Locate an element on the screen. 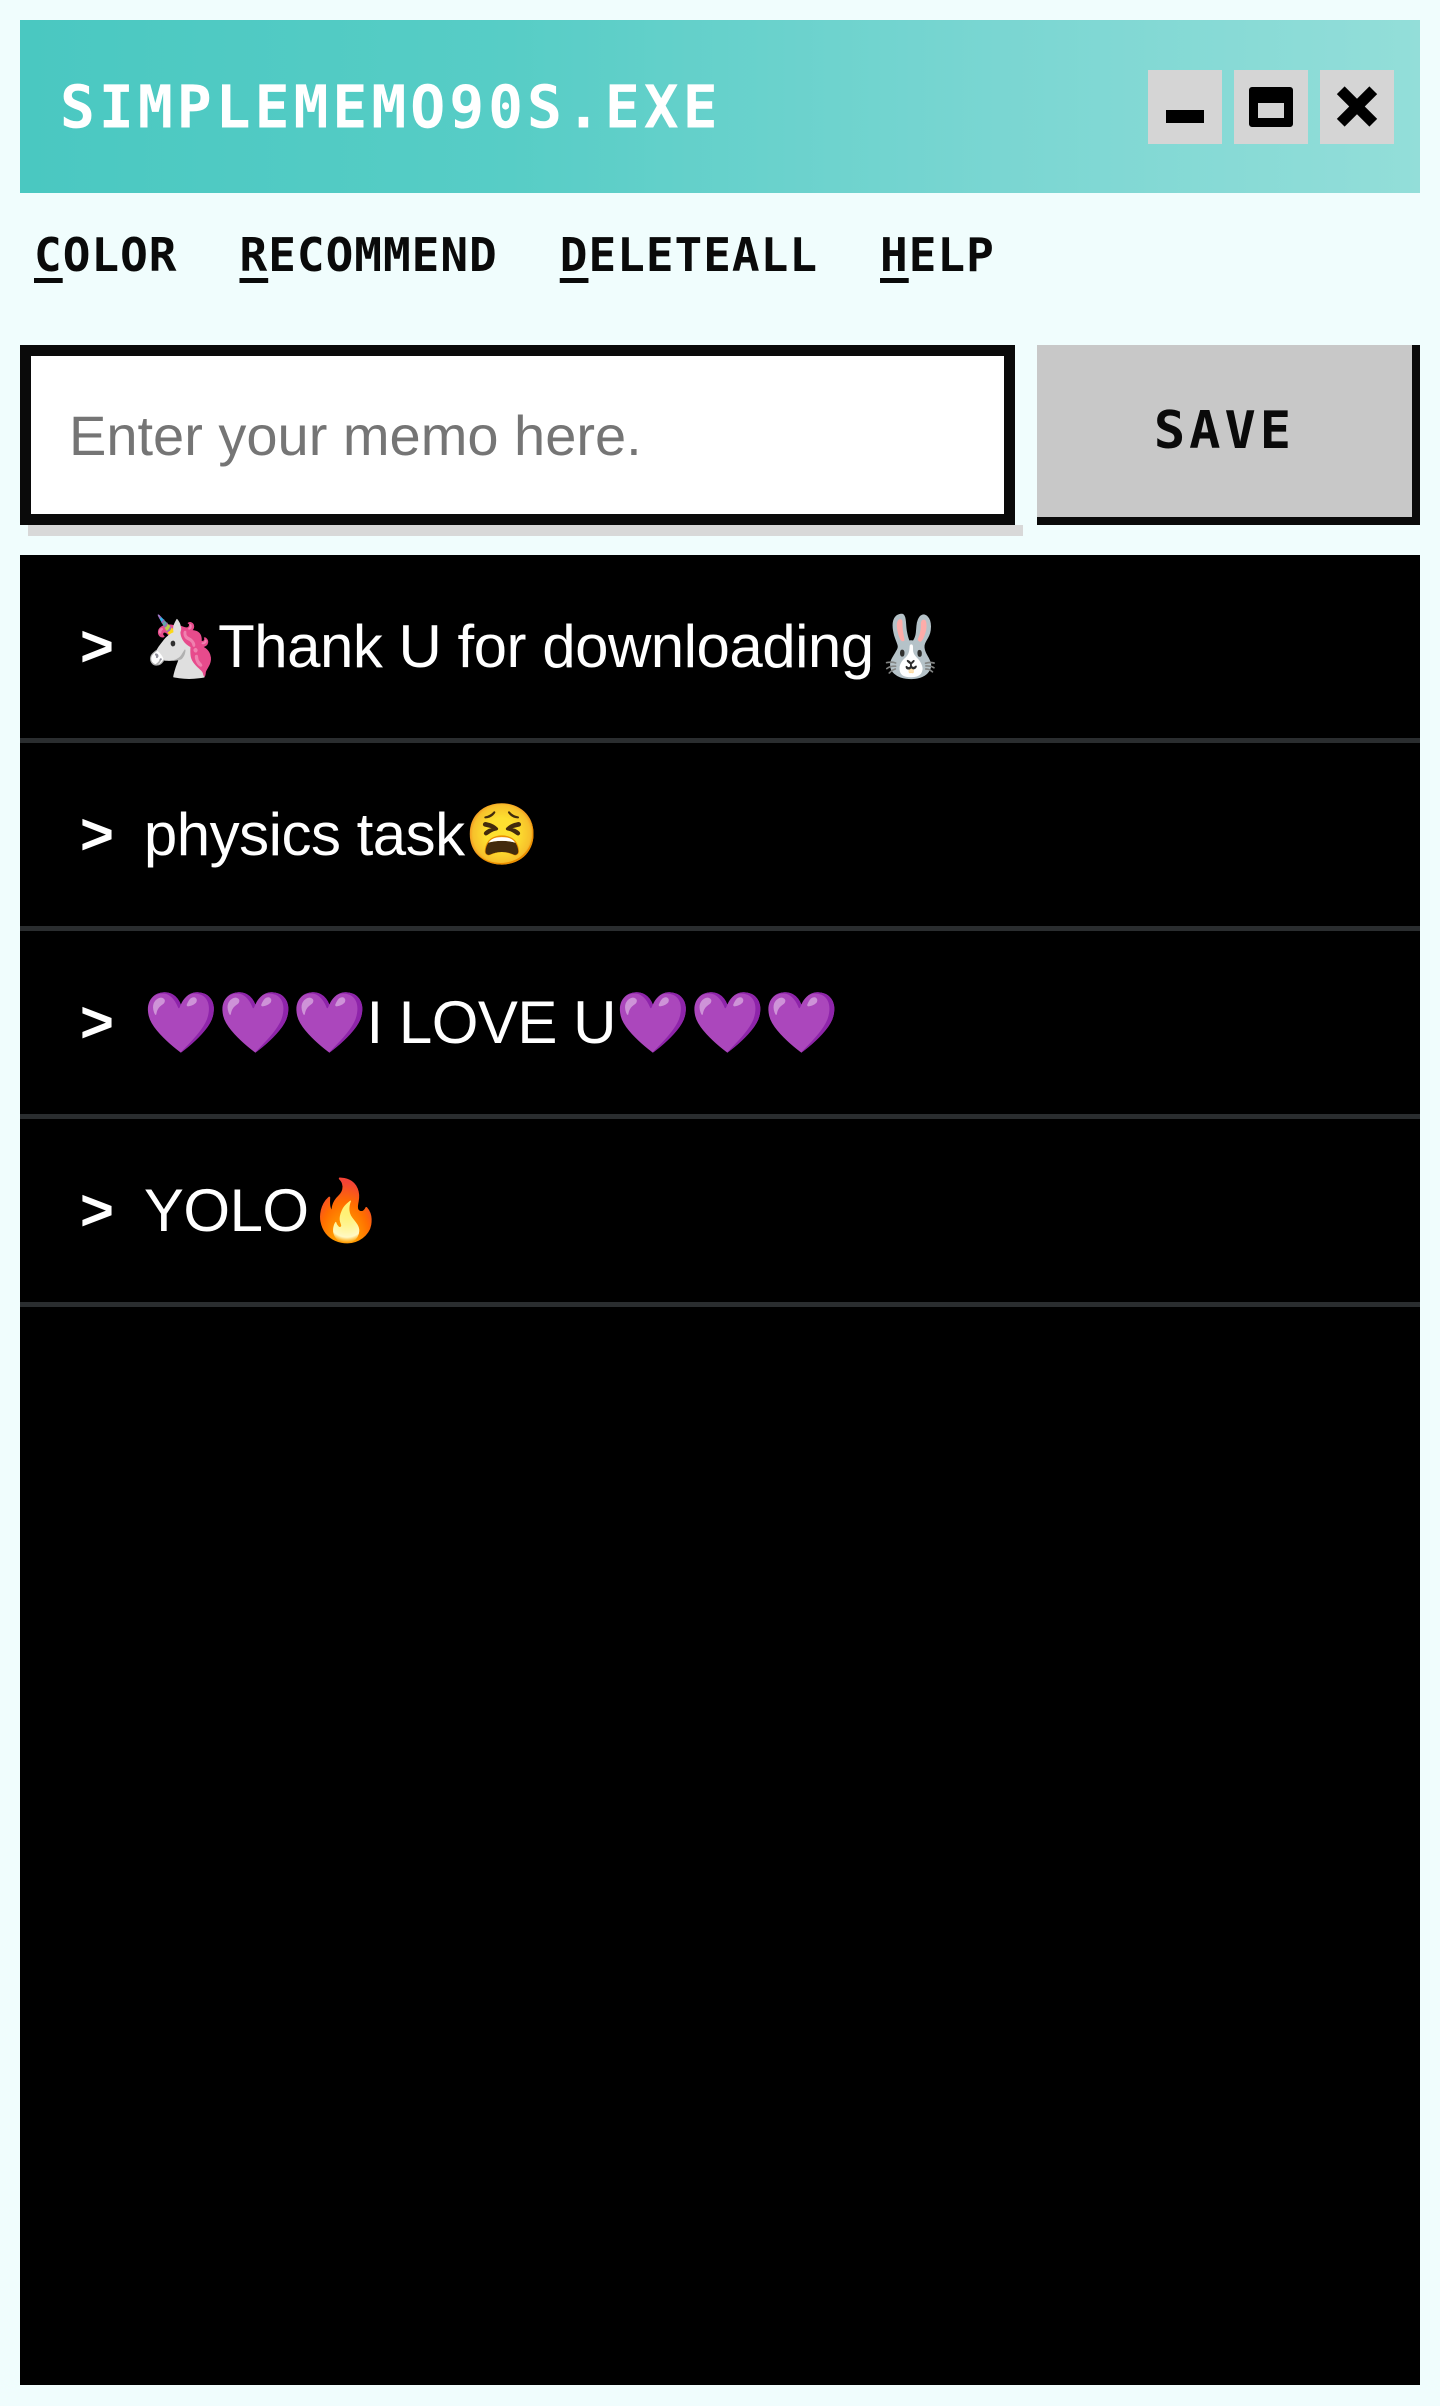 The height and width of the screenshot is (2406, 1440). save-shadow-right is located at coordinates (1416, 435).